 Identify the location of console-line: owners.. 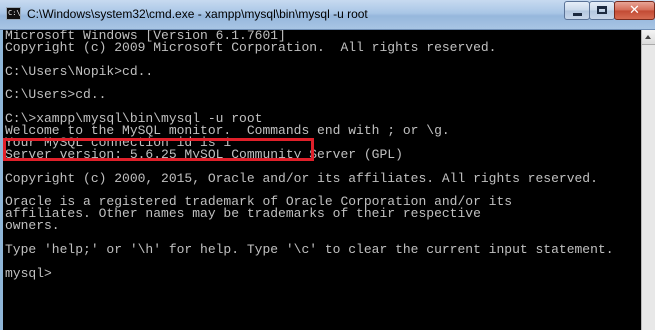
(32, 226).